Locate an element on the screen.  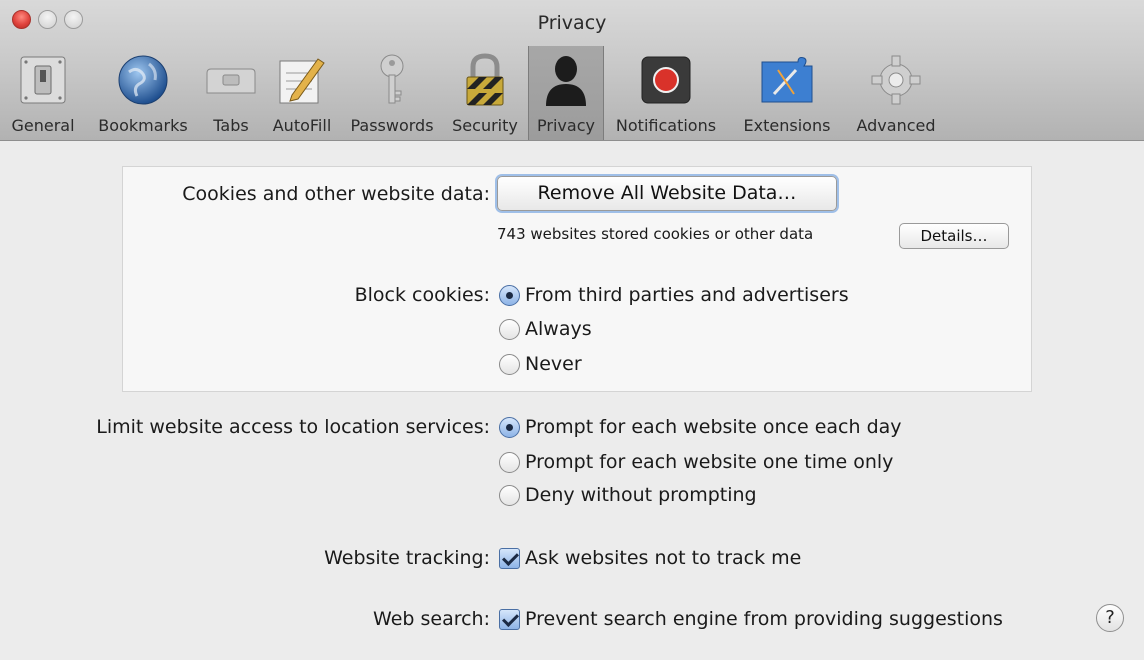
help-button: ? is located at coordinates (1110, 618).